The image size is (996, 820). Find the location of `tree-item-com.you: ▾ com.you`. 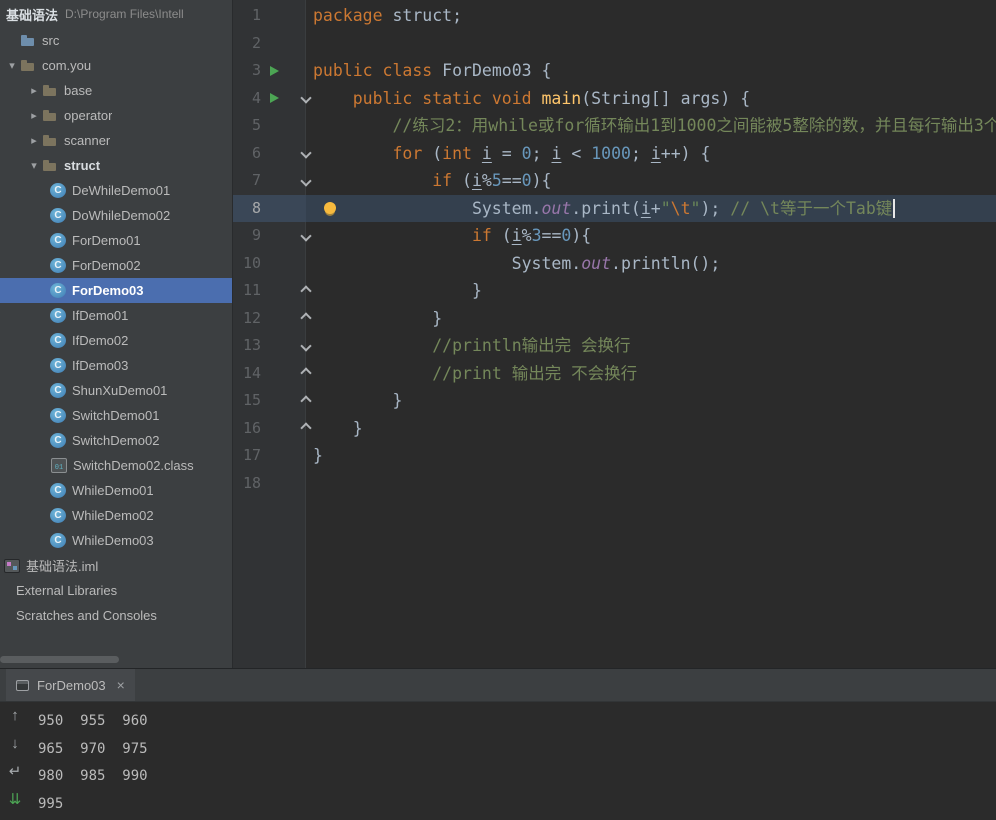

tree-item-com.you: ▾ com.you is located at coordinates (116, 65).